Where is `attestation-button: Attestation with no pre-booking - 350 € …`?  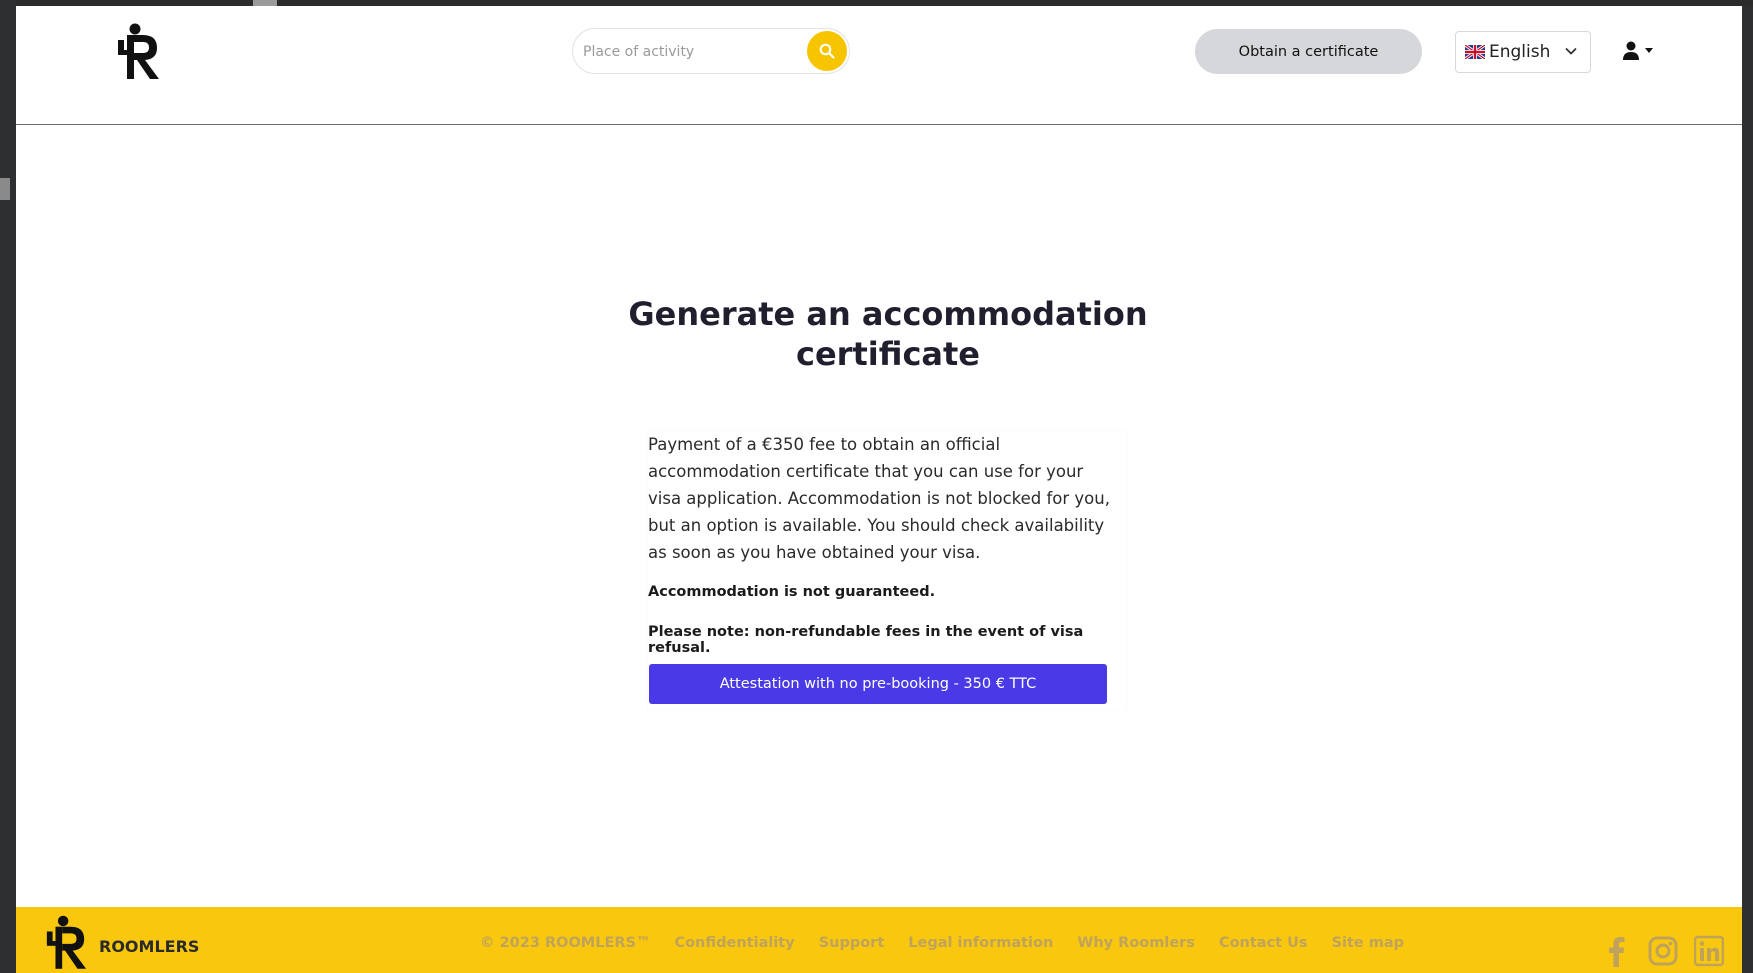
attestation-button: Attestation with no pre-booking - 350 € … is located at coordinates (878, 684).